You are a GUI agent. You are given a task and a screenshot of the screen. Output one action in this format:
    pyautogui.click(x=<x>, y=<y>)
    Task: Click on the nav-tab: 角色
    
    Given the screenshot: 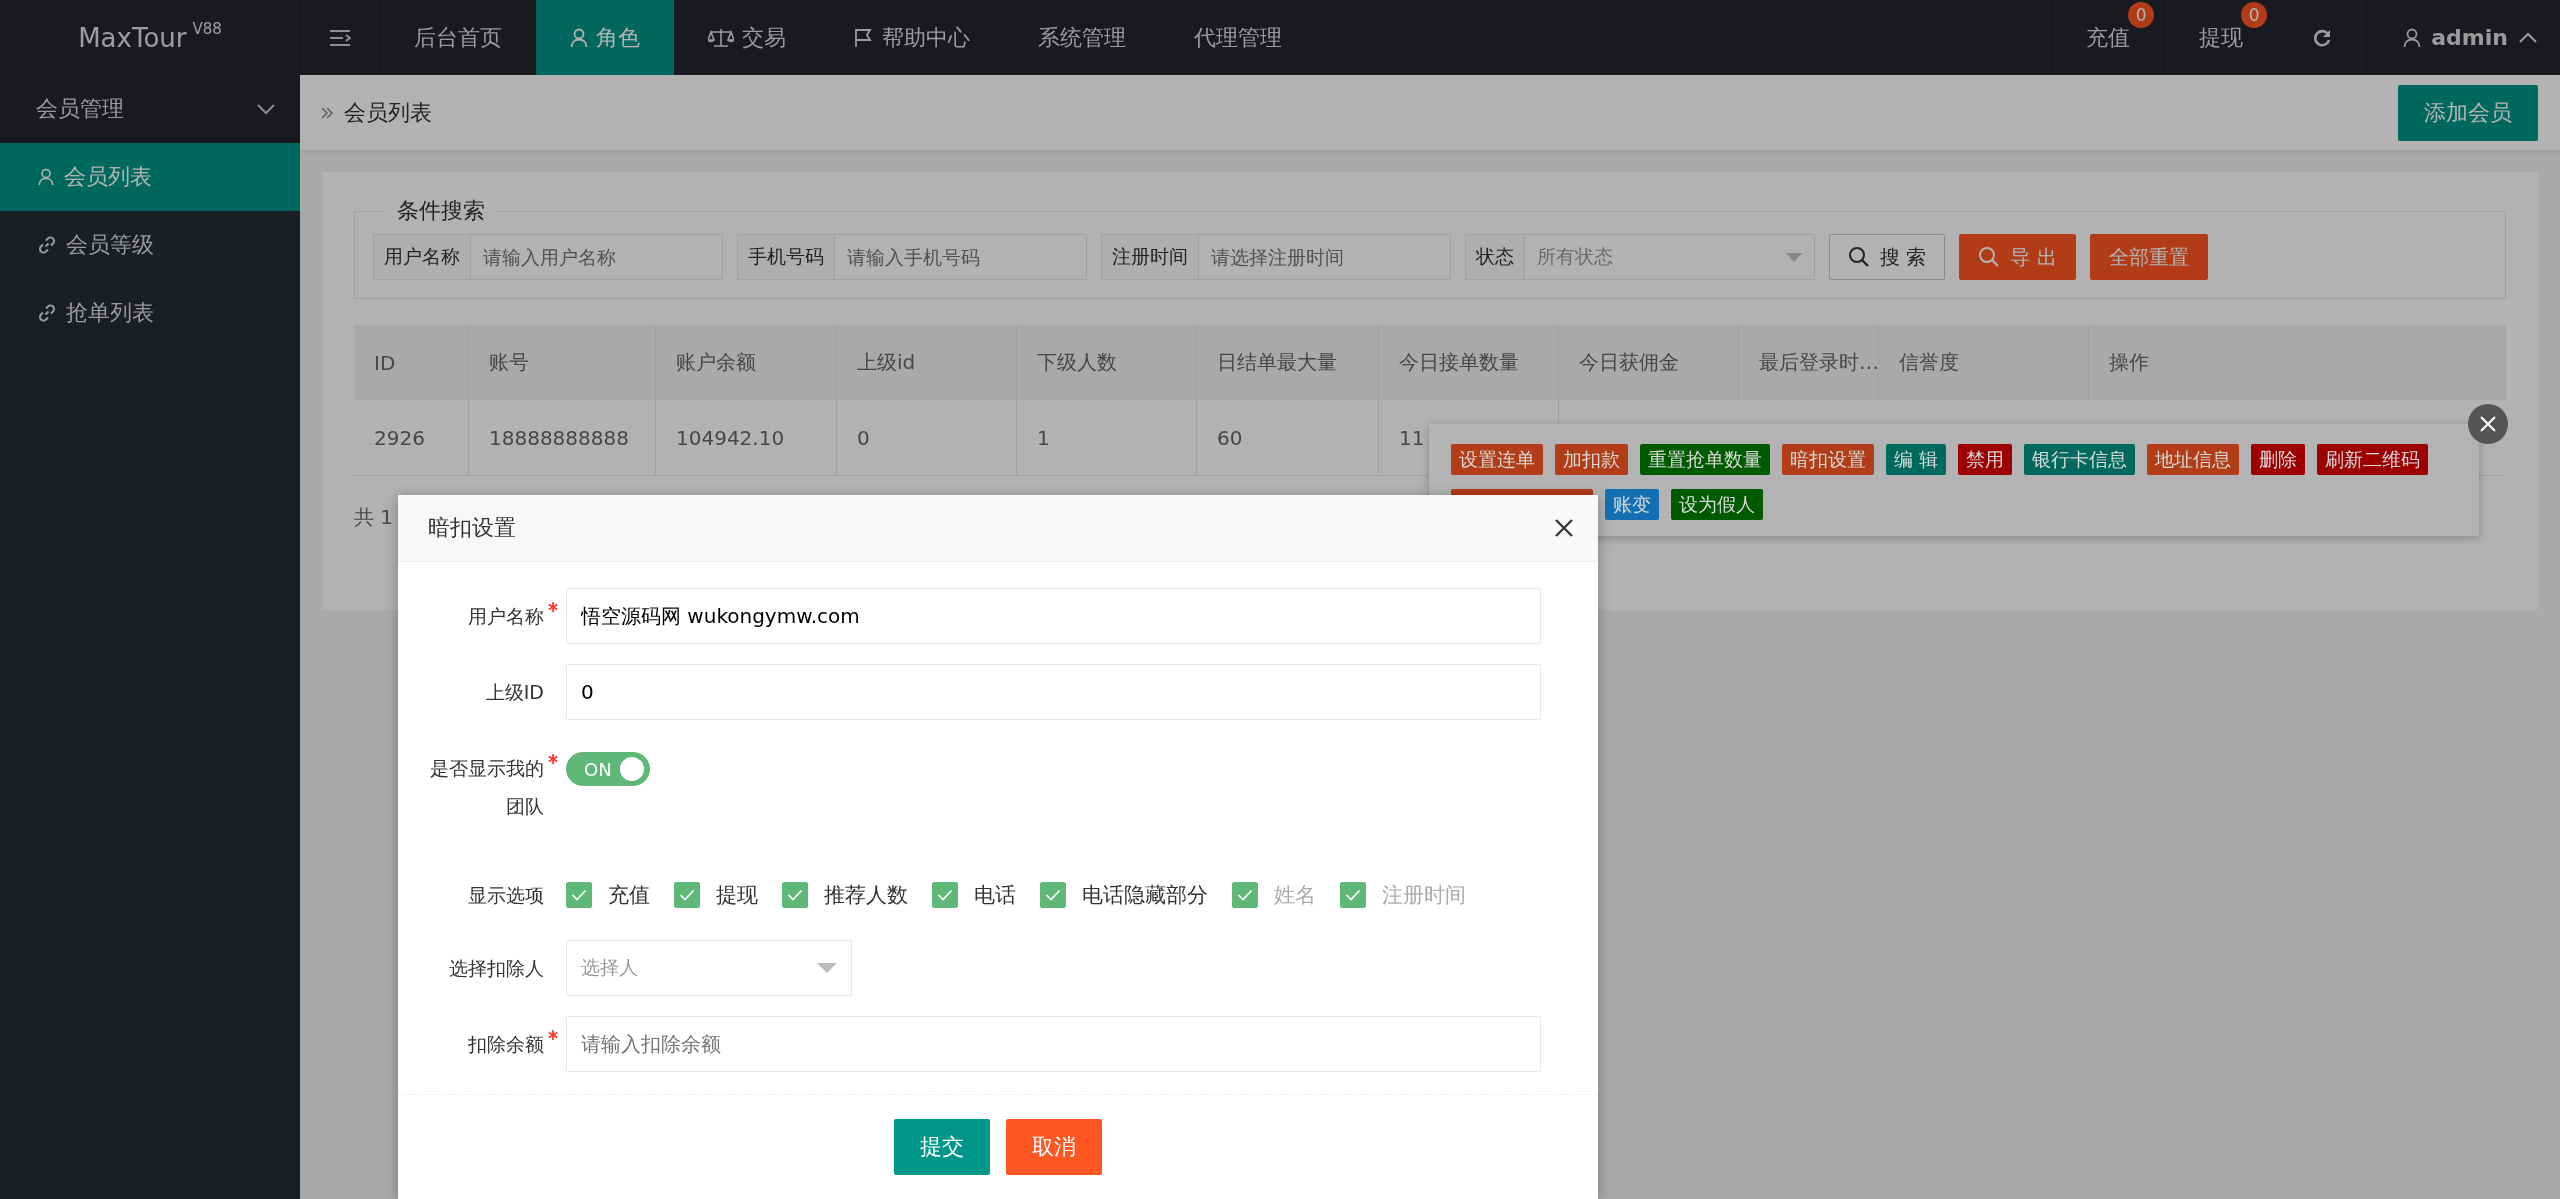 What is the action you would take?
    pyautogui.click(x=605, y=37)
    